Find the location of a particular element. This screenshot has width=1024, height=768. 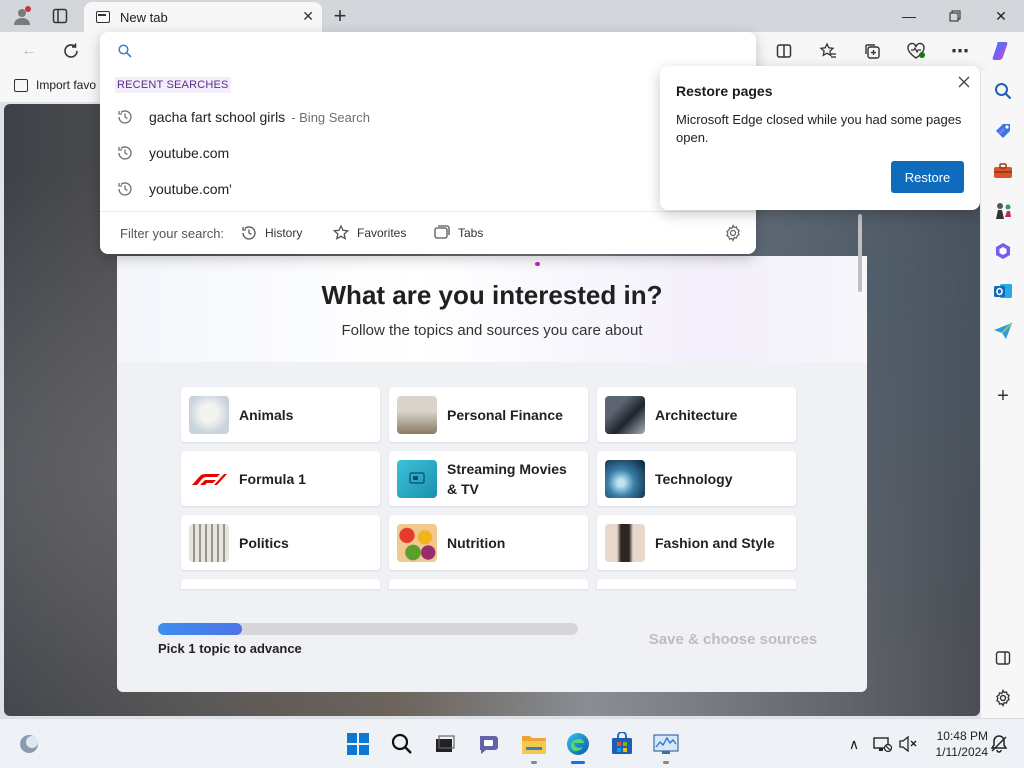

split-screen-button is located at coordinates (784, 51).